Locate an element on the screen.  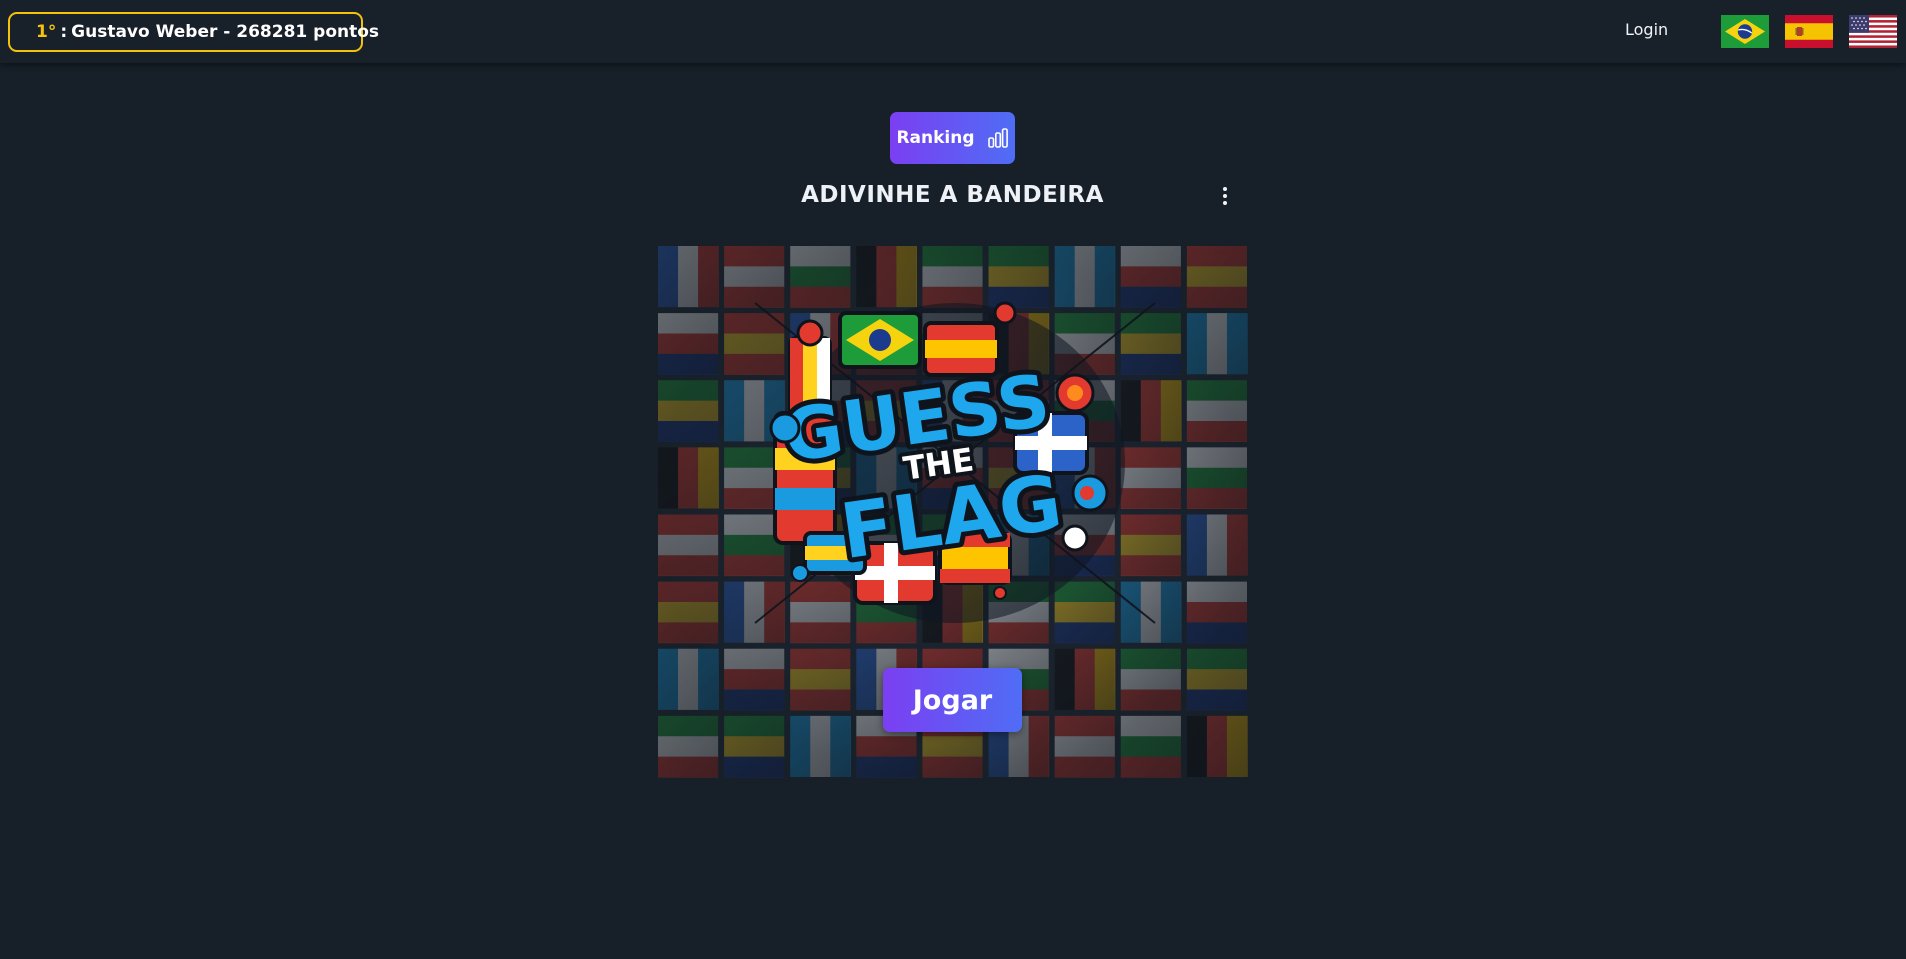
flag-brazil-icon is located at coordinates (1745, 31).